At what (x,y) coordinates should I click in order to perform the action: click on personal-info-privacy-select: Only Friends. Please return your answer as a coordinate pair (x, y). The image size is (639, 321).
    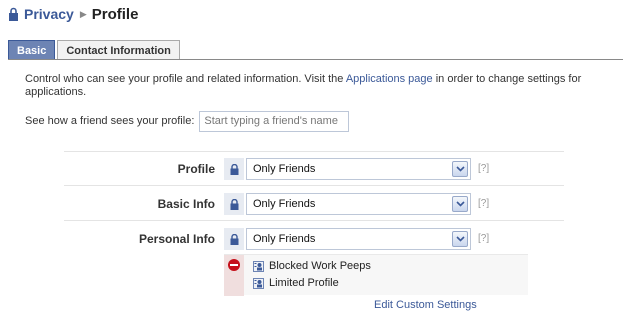
    Looking at the image, I should click on (358, 239).